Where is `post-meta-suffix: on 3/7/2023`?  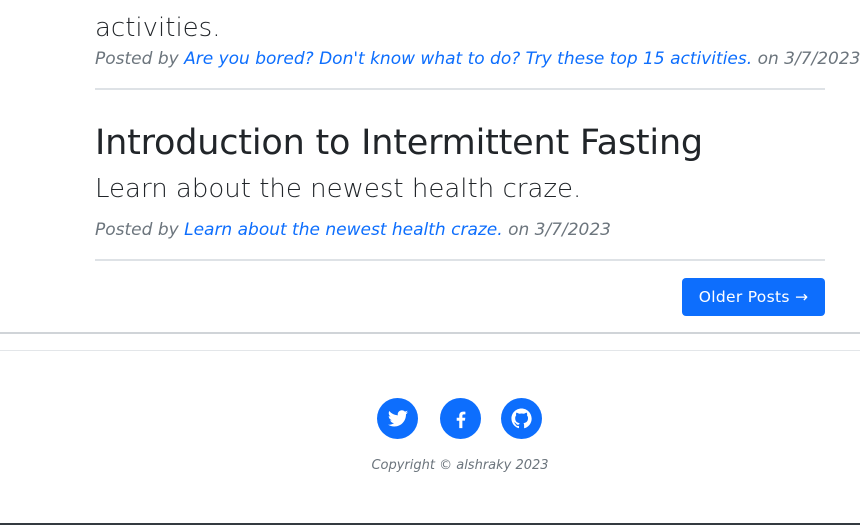
post-meta-suffix: on 3/7/2023 is located at coordinates (559, 230).